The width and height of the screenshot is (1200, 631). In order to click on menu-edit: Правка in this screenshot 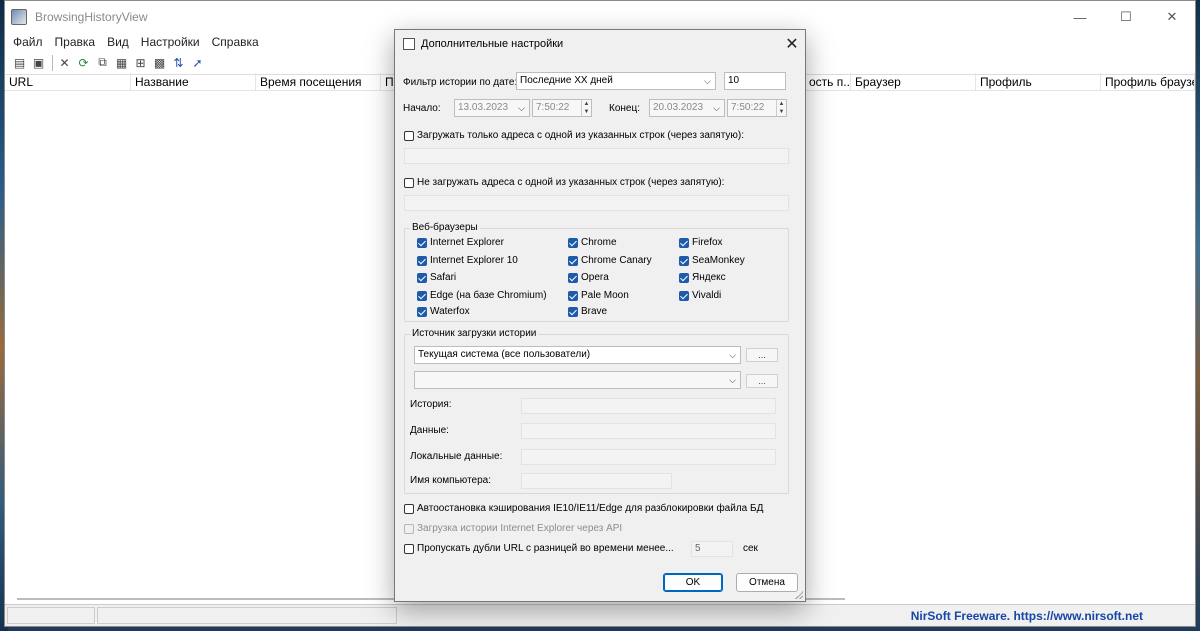, I will do `click(77, 42)`.